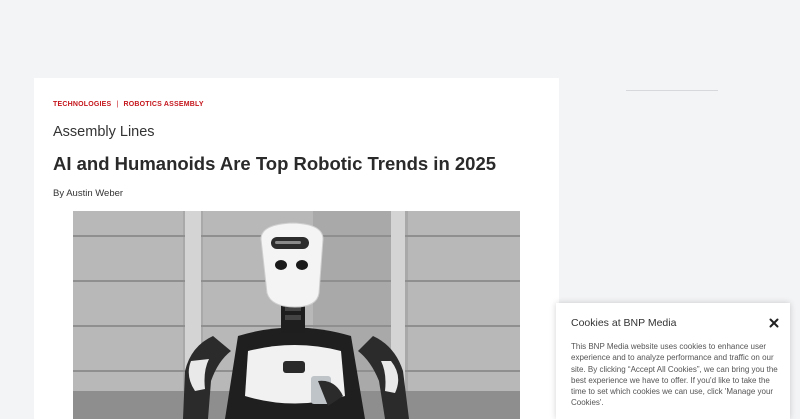  I want to click on tag-technologies: TECHNOLOGIES, so click(82, 104).